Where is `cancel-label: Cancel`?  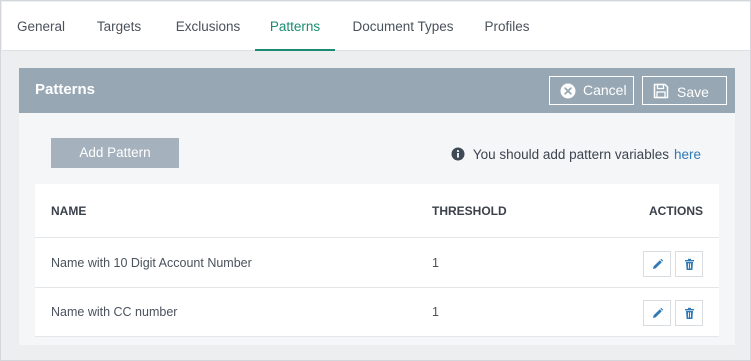
cancel-label: Cancel is located at coordinates (605, 90).